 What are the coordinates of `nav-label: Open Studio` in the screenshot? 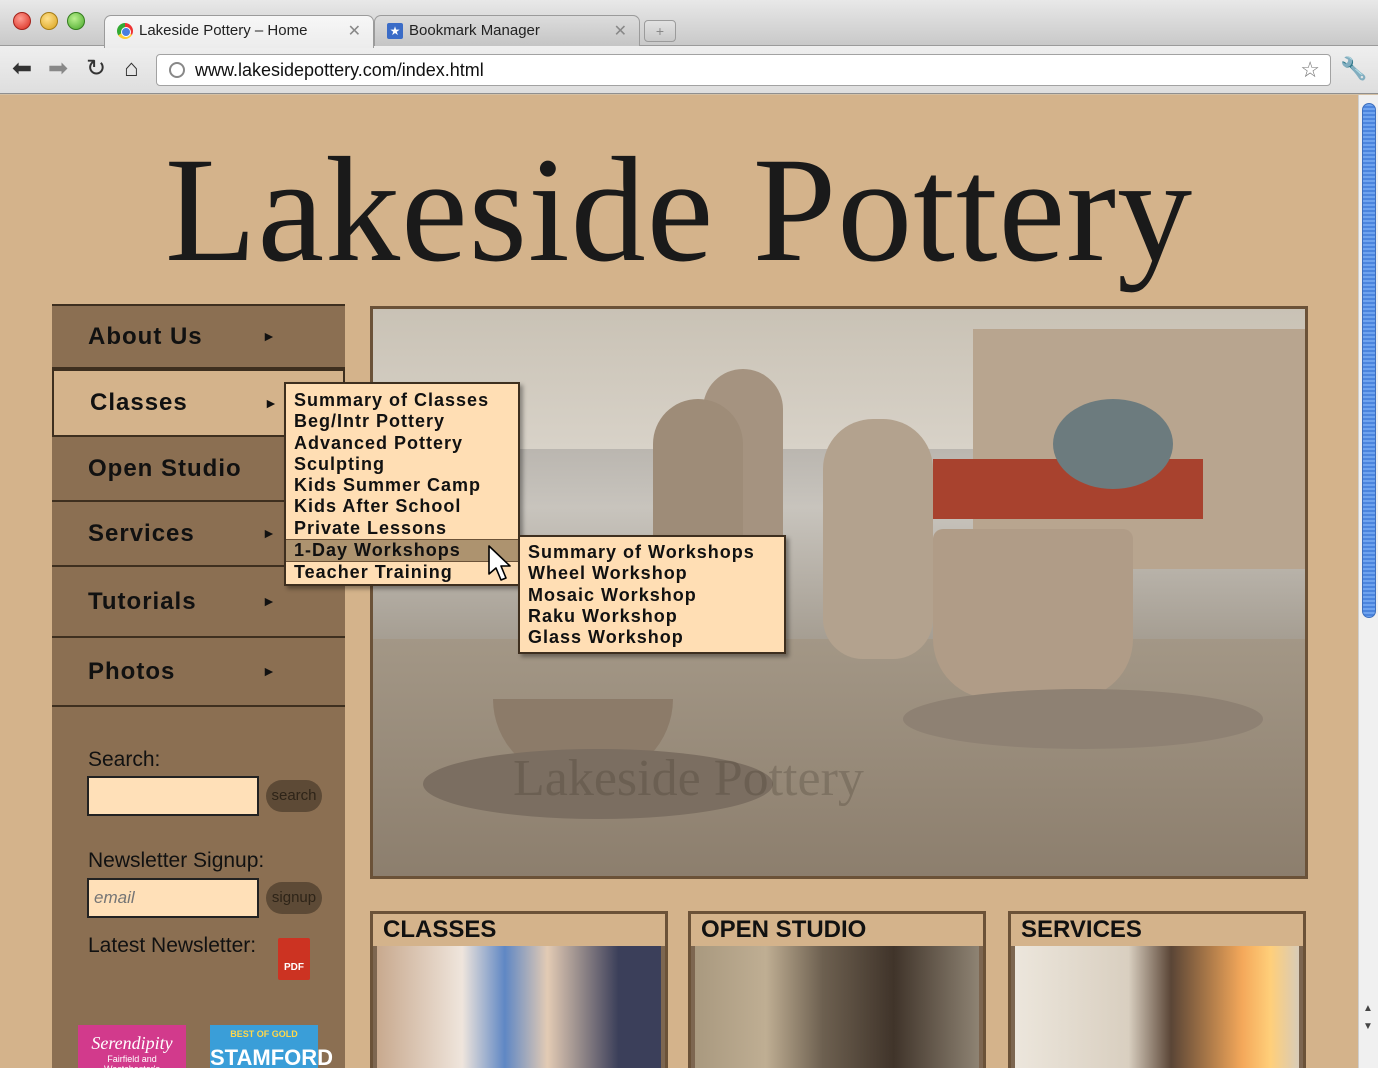 It's located at (165, 468).